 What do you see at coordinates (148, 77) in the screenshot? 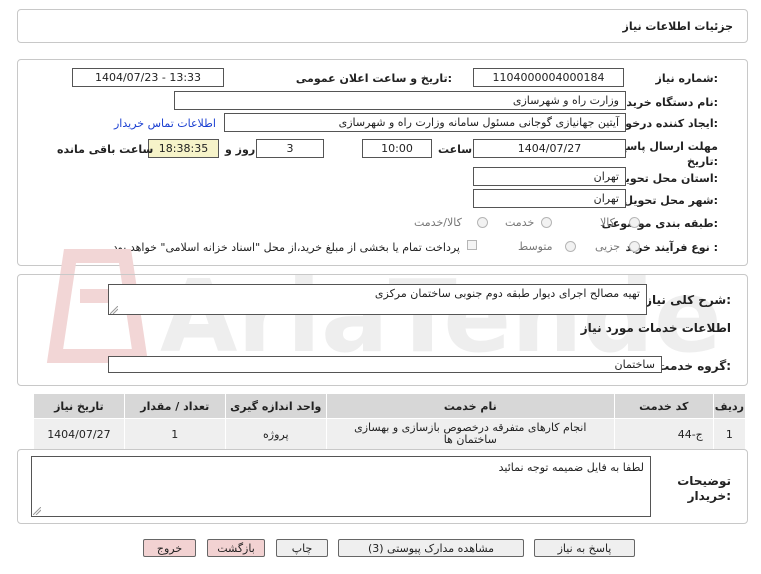
I see `announce-field: 1404/07/23 - 13:33` at bounding box center [148, 77].